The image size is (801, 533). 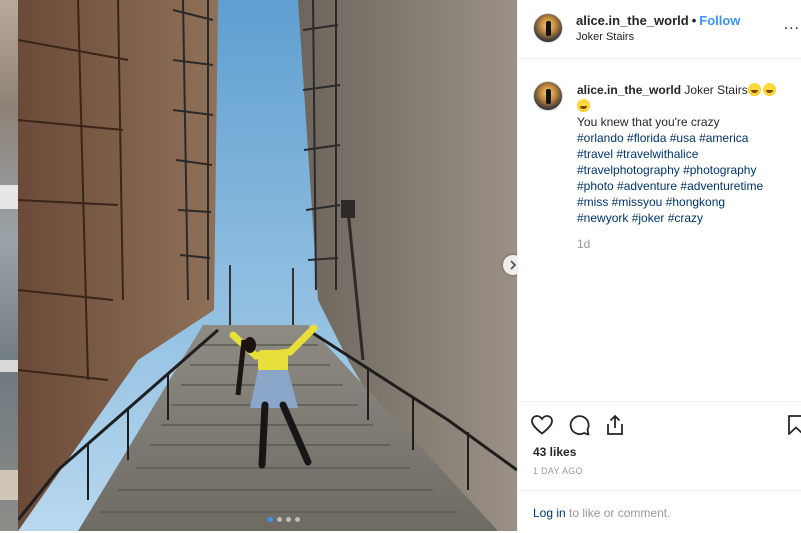 What do you see at coordinates (513, 265) in the screenshot?
I see `chevron-right-icon` at bounding box center [513, 265].